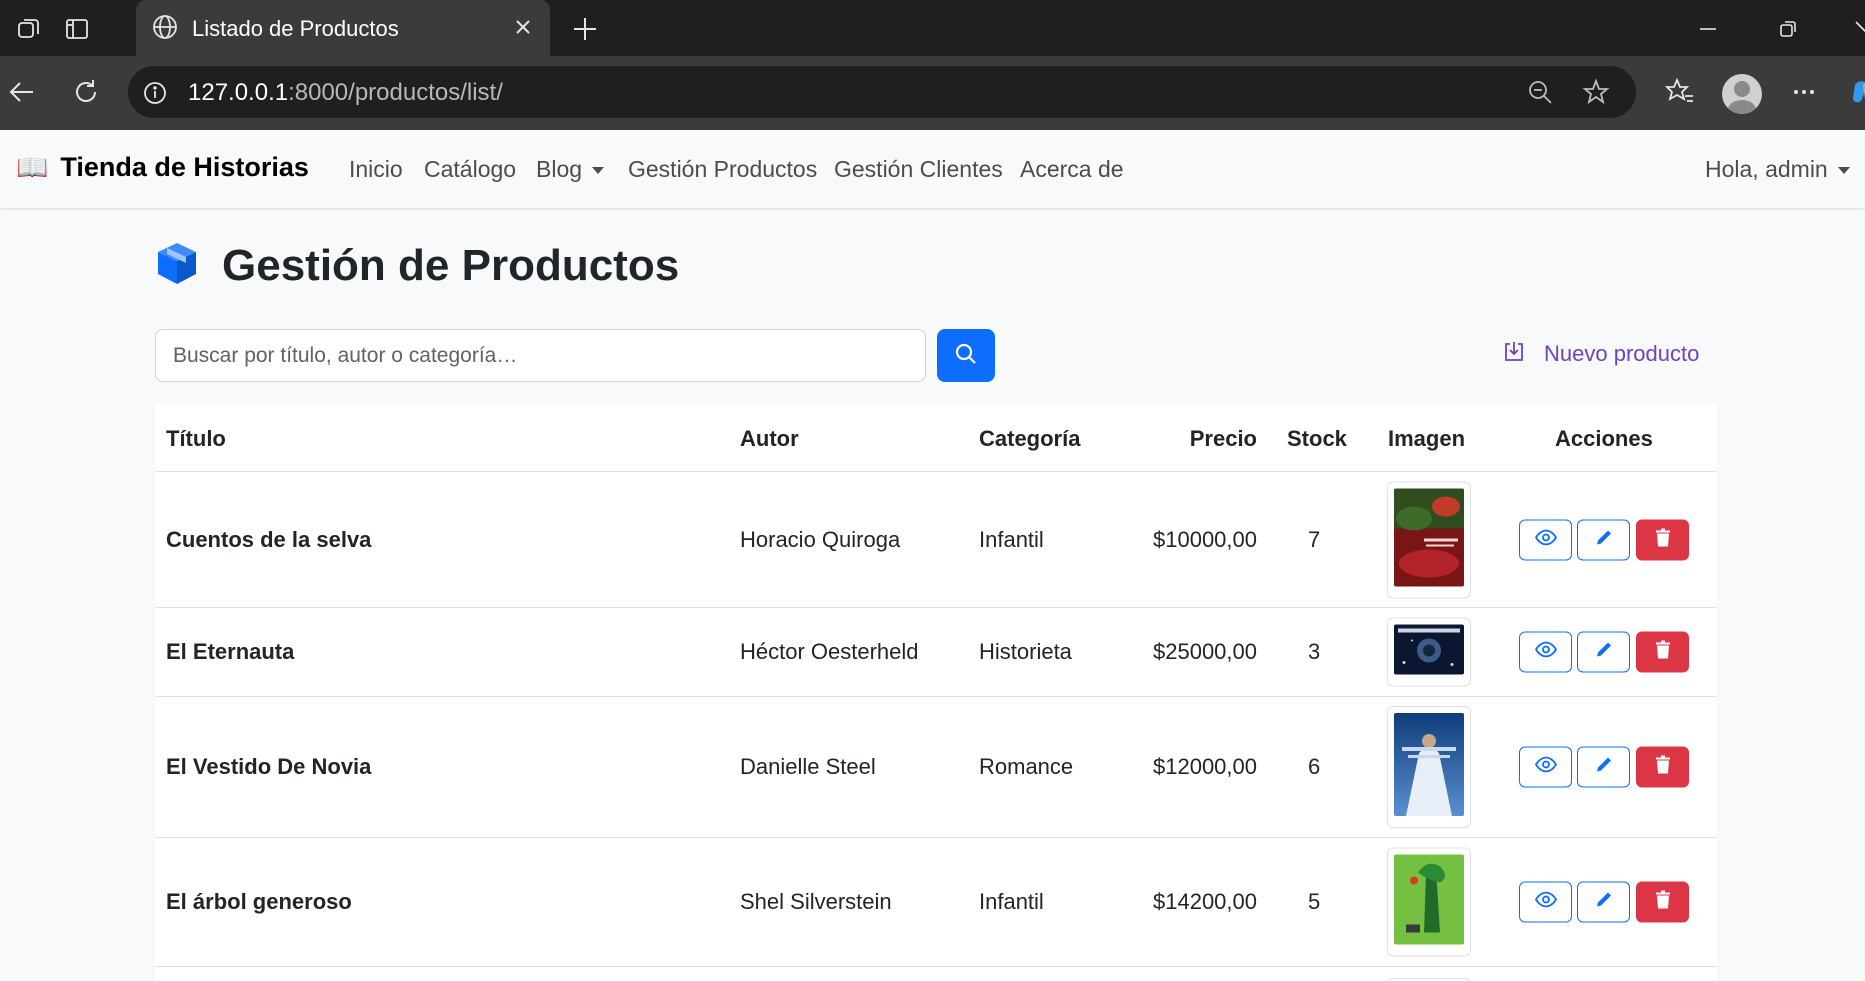 Image resolution: width=1865 pixels, height=981 pixels. I want to click on nav-catalogo: Catálogo, so click(470, 169).